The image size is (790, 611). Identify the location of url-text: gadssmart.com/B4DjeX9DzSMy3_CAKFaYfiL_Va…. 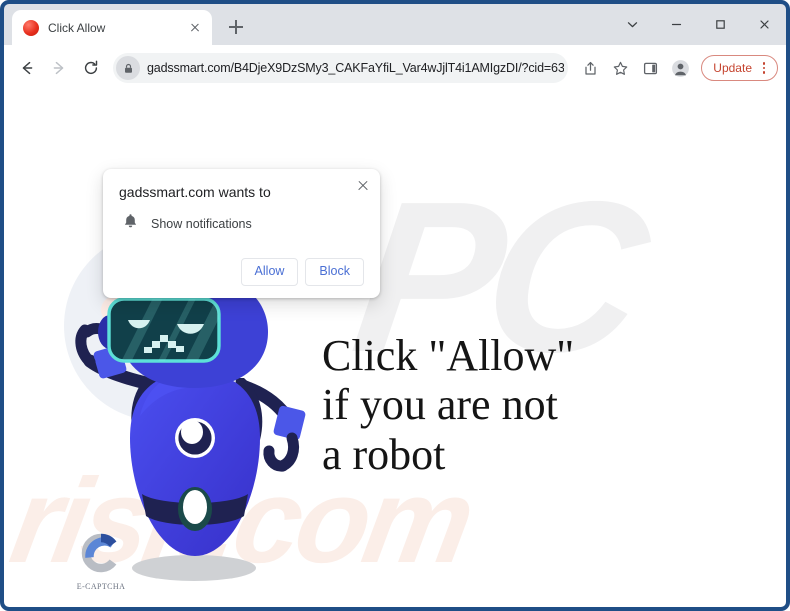
(356, 68).